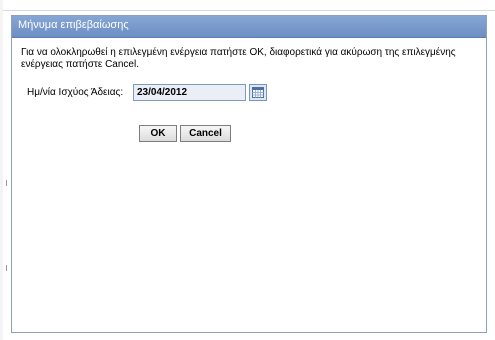  I want to click on license-date-label: Ημ/νία Ισχύος Άδειας:, so click(75, 92).